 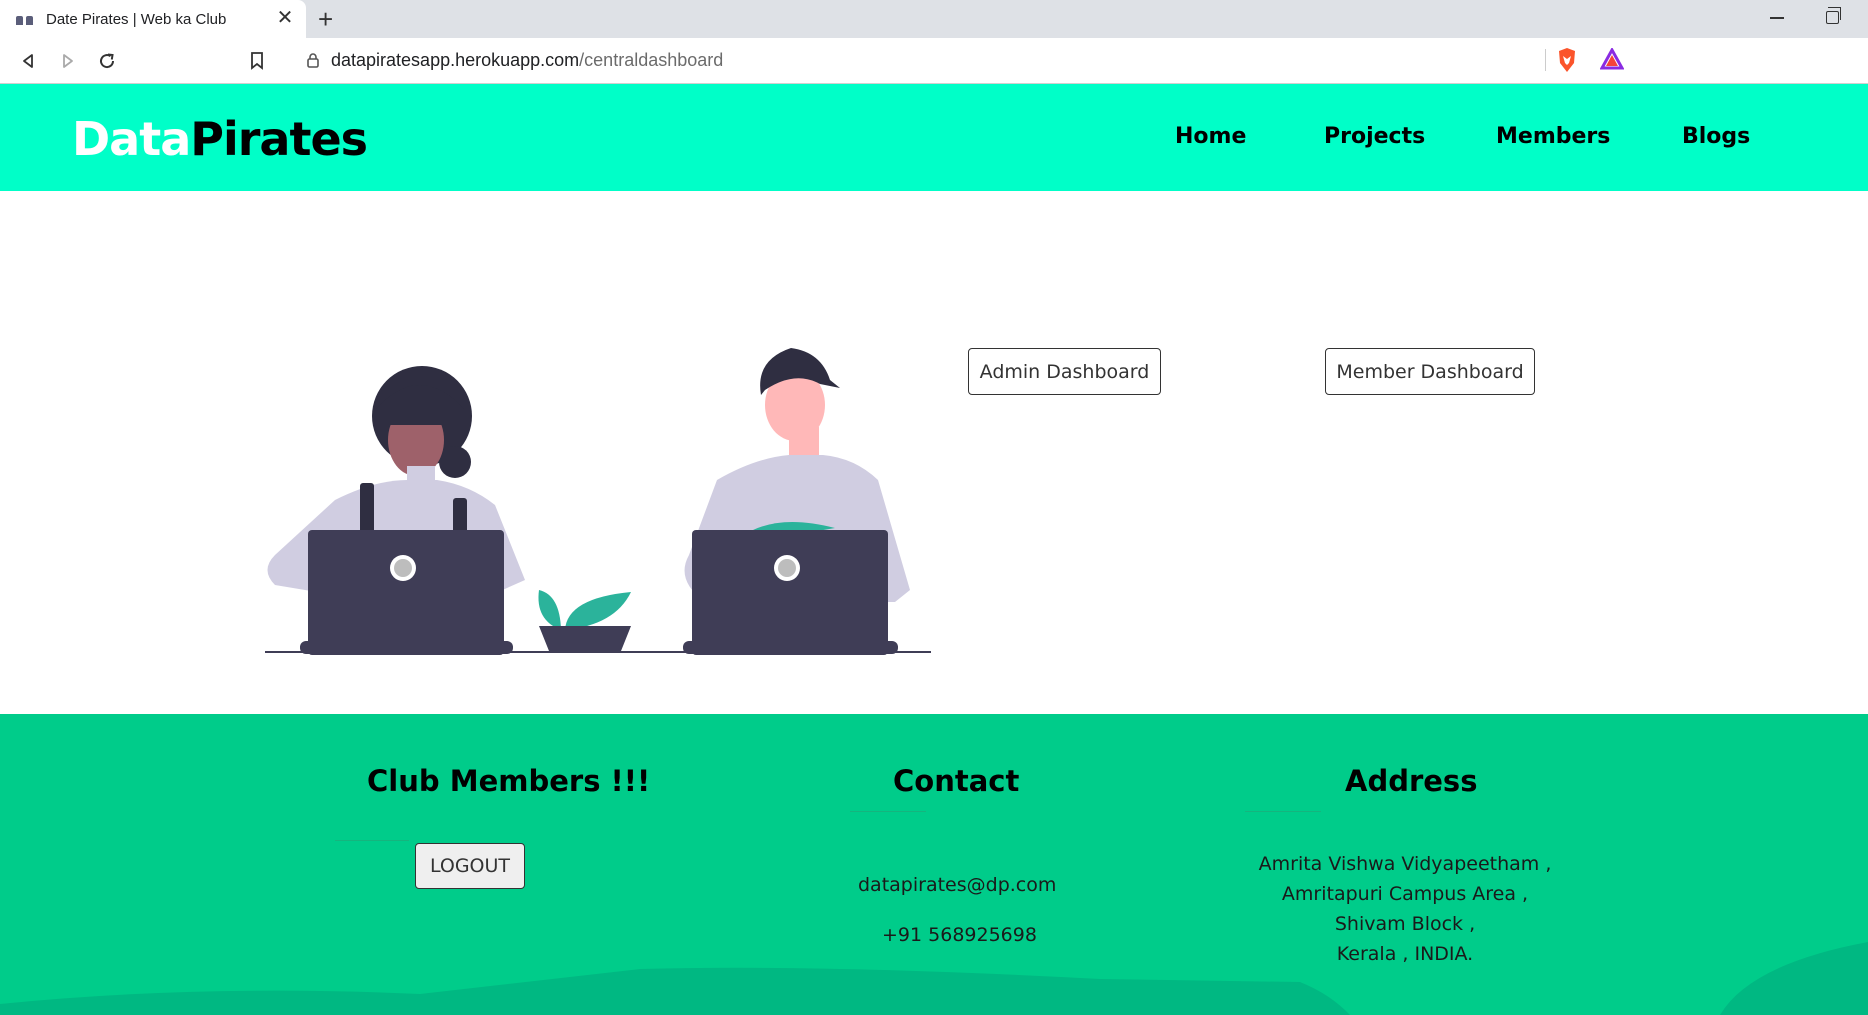 What do you see at coordinates (509, 781) in the screenshot?
I see `club-members-heading: Club Members !!!` at bounding box center [509, 781].